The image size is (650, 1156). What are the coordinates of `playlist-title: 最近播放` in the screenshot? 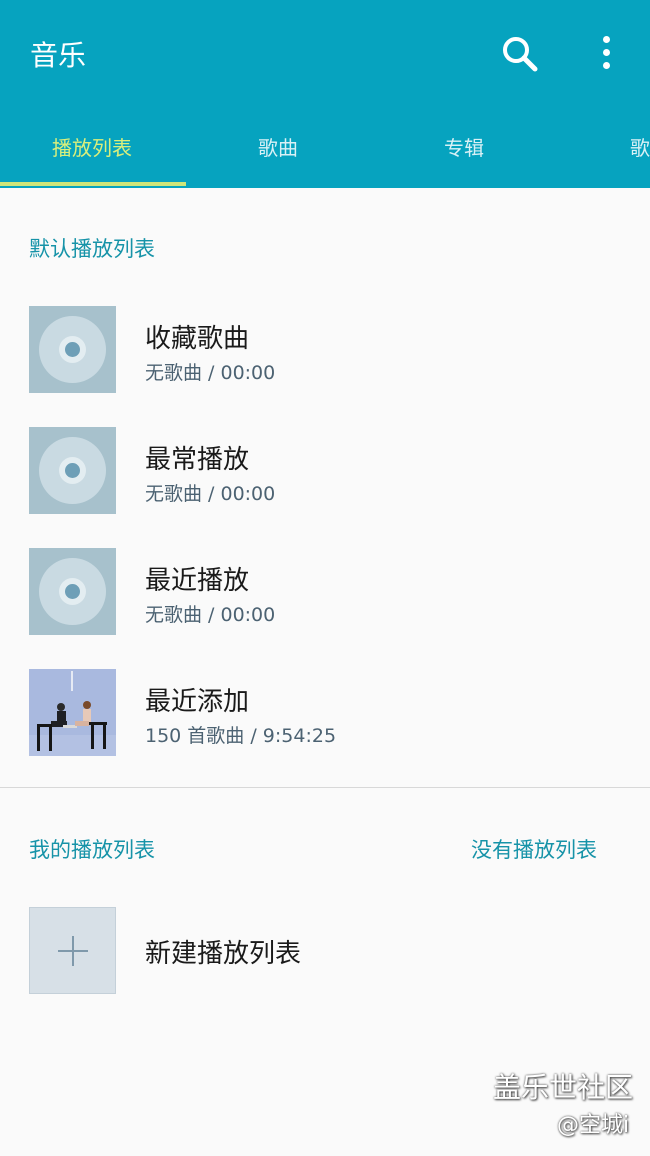 It's located at (197, 581).